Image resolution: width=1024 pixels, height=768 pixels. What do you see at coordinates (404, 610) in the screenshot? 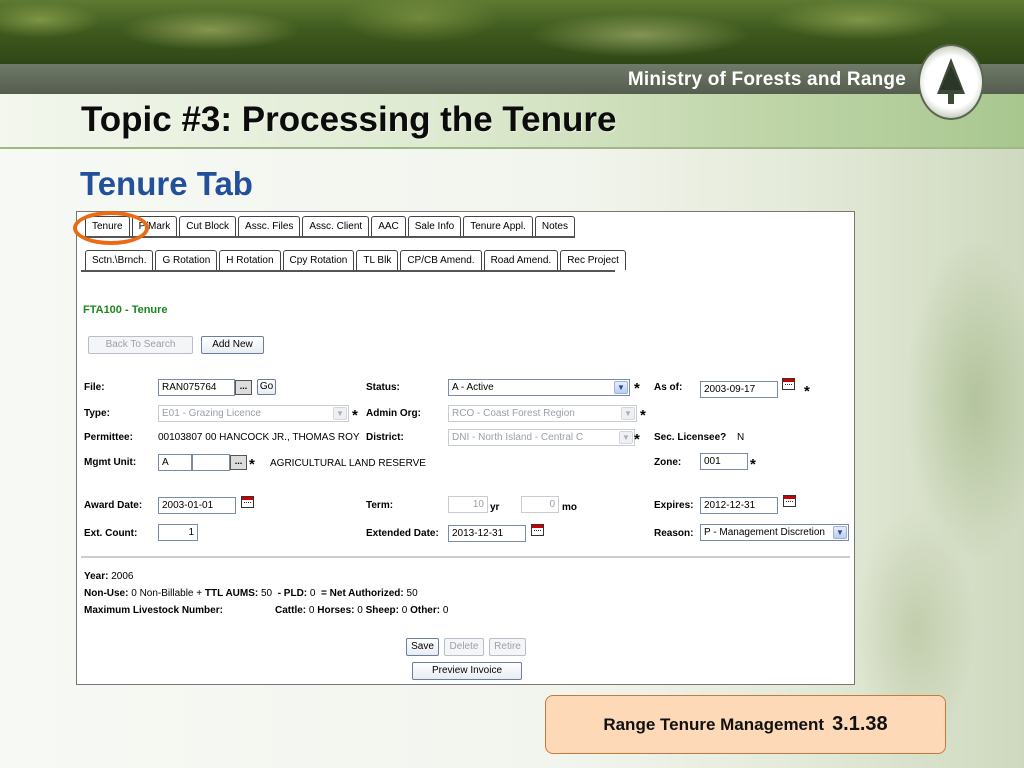
I see `sheep-value: 0` at bounding box center [404, 610].